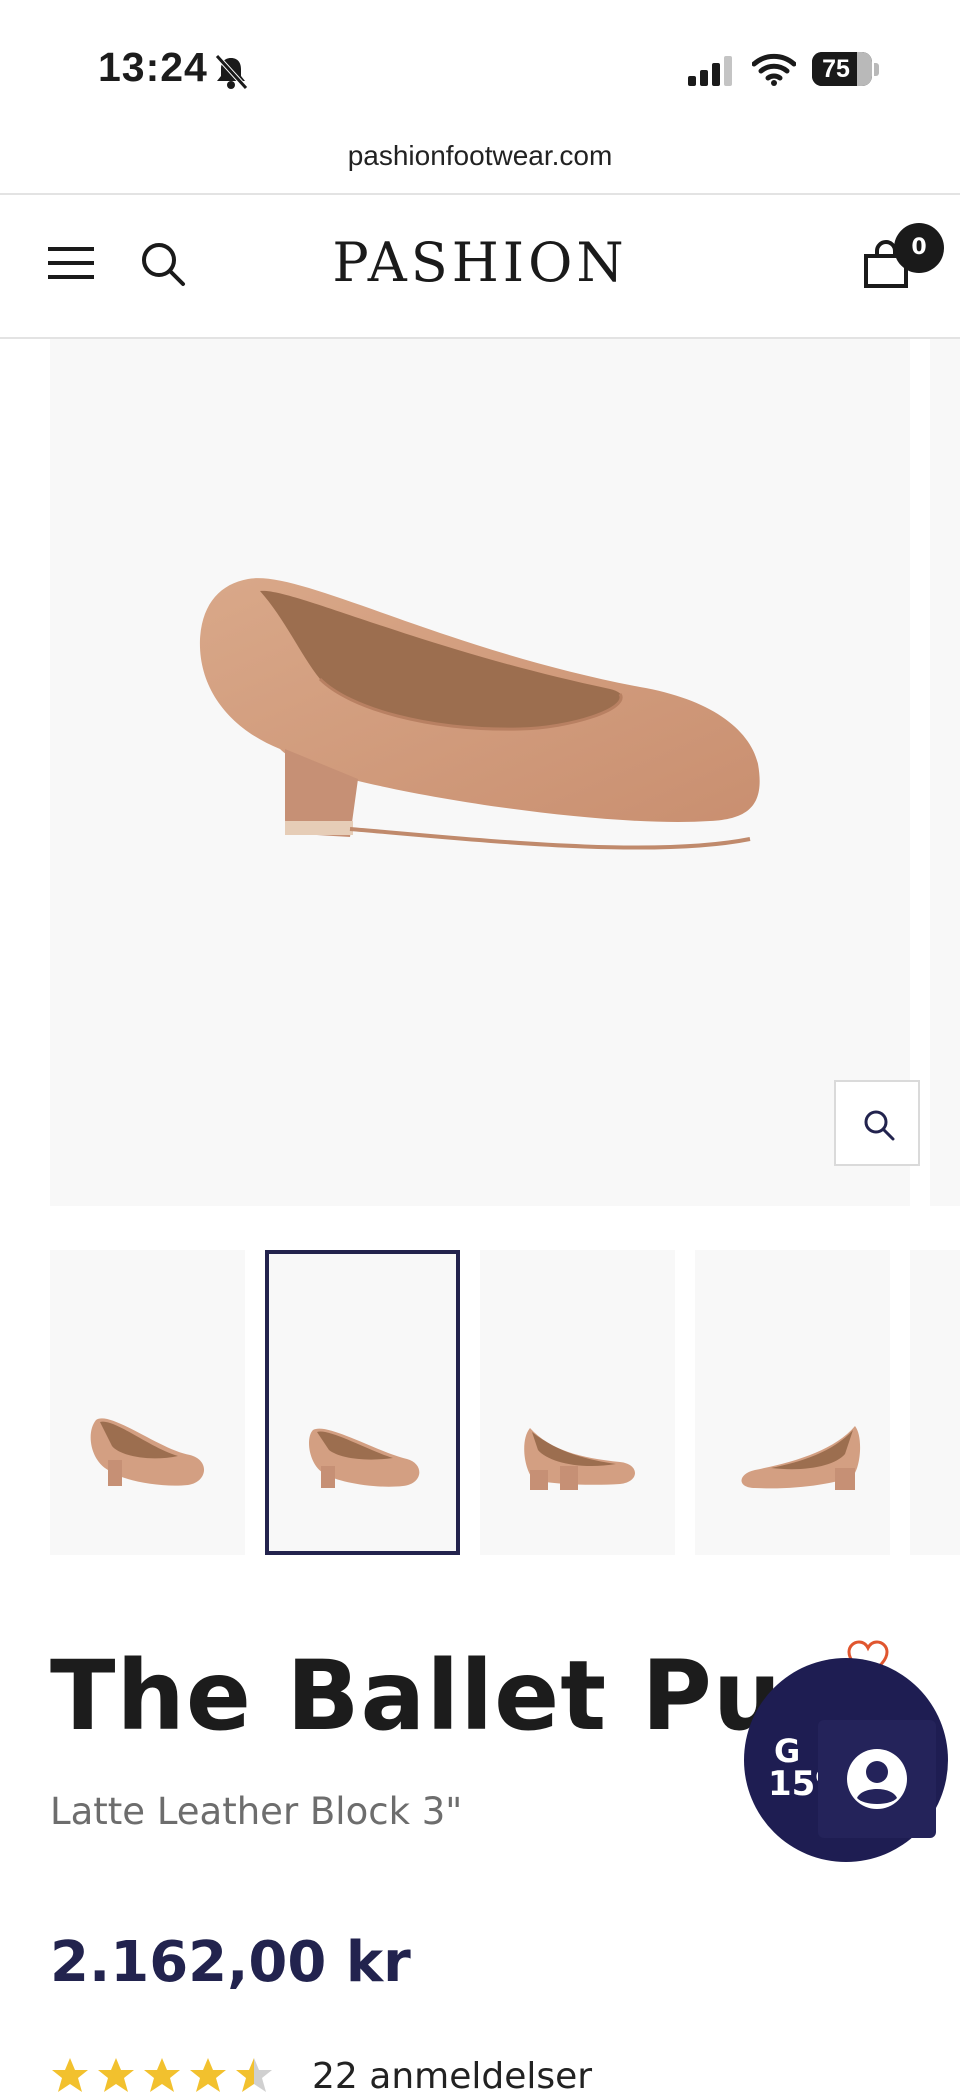 This screenshot has height=2100, width=960. I want to click on product-price: 2.162,00 kr, so click(230, 1962).